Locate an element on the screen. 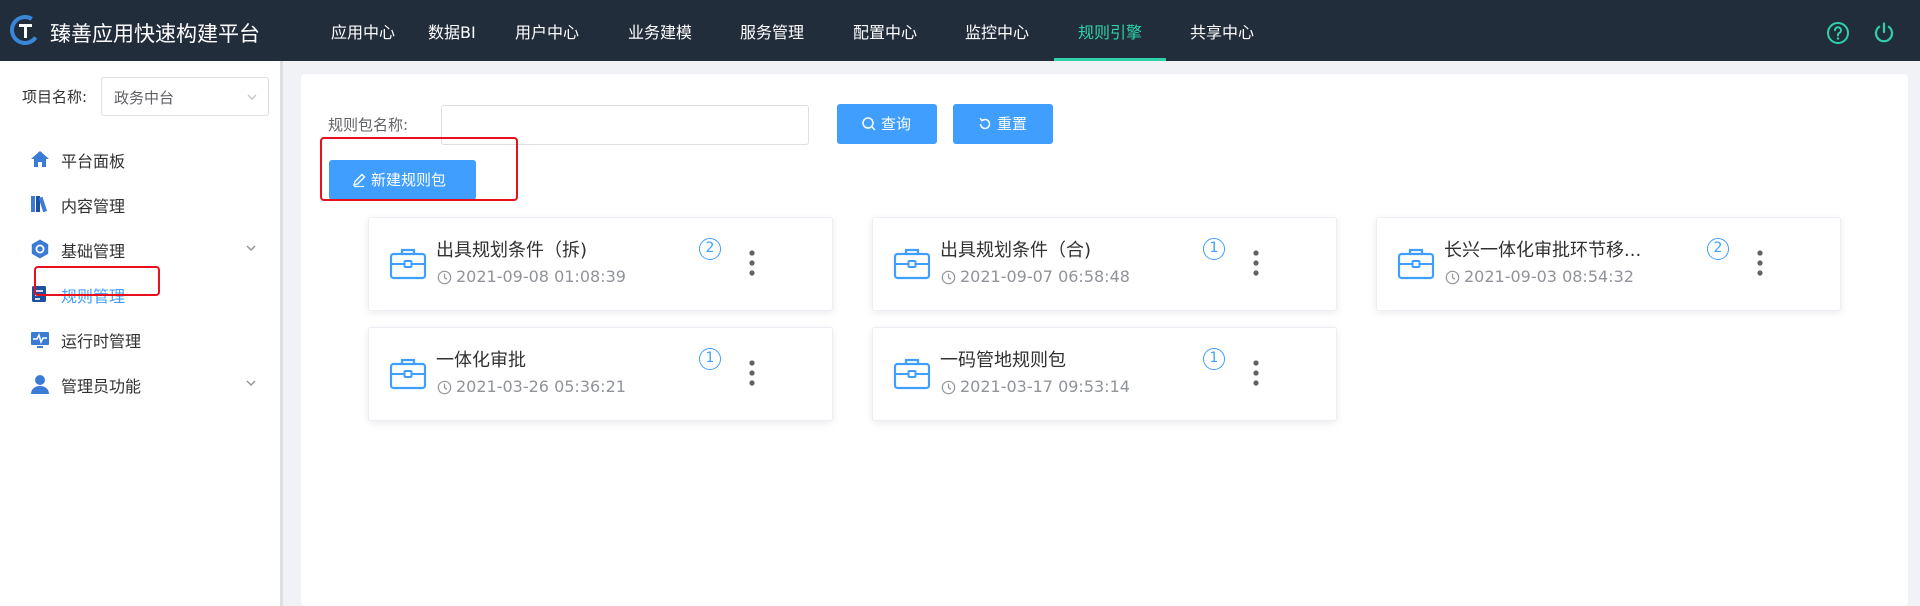 The width and height of the screenshot is (1920, 606). search-icon is located at coordinates (869, 124).